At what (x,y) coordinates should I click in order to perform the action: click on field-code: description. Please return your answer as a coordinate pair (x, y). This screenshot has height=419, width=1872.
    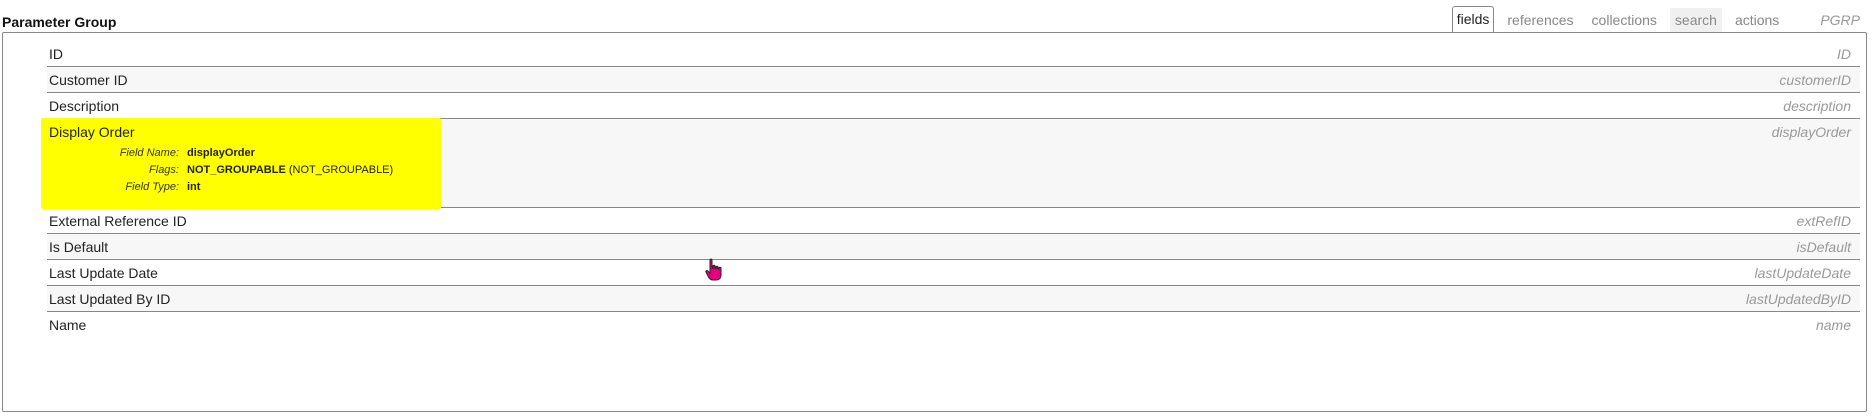
    Looking at the image, I should click on (1817, 106).